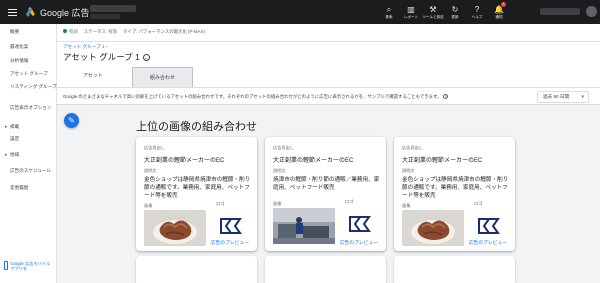 The height and width of the screenshot is (283, 600). What do you see at coordinates (389, 16) in the screenshot?
I see `search-label: 検索` at bounding box center [389, 16].